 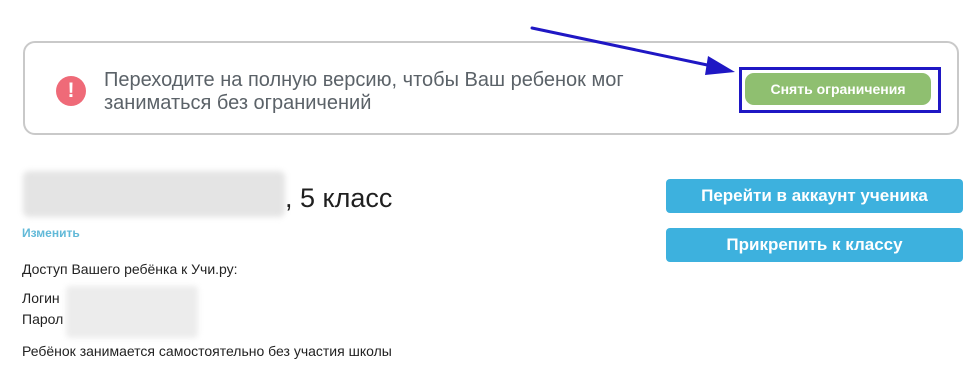 I want to click on remove-restrictions-button: Снять ограничения, so click(x=838, y=89).